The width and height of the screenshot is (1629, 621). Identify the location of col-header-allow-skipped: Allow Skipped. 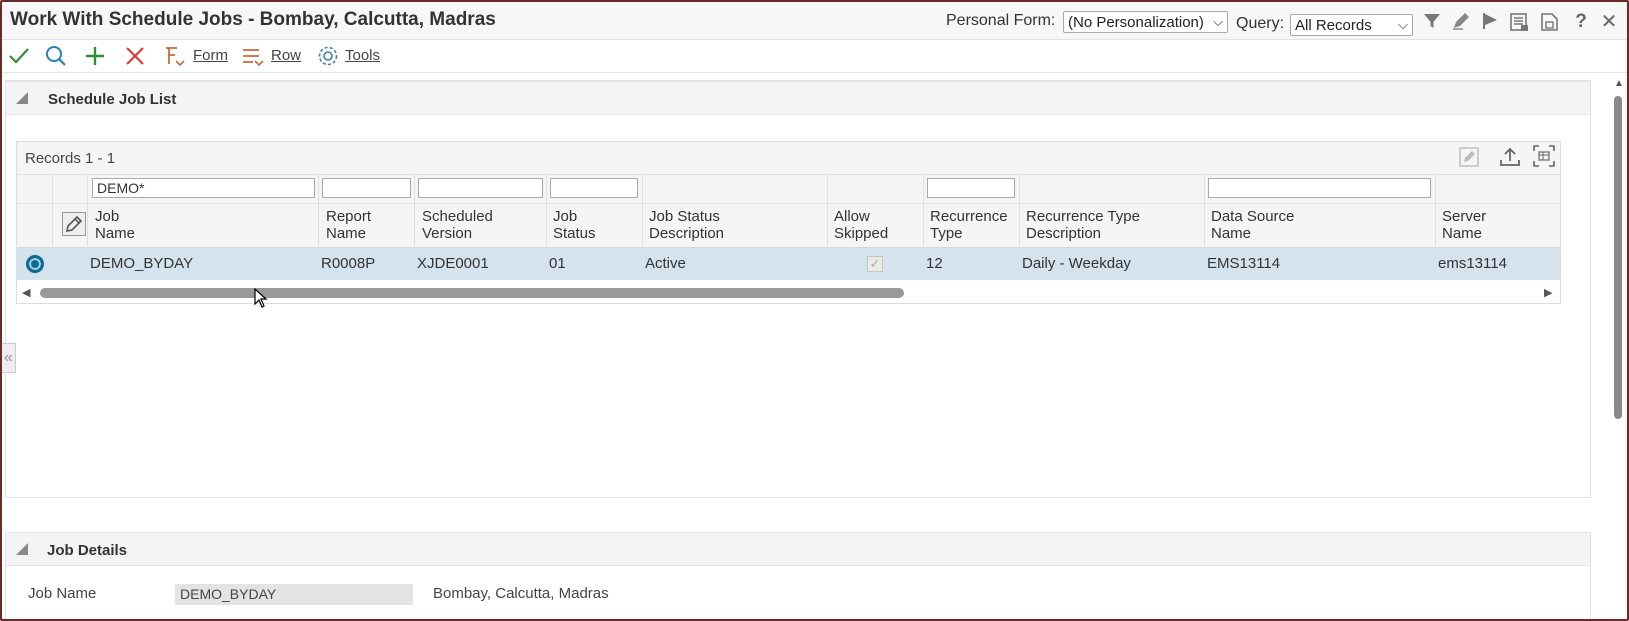
(861, 225).